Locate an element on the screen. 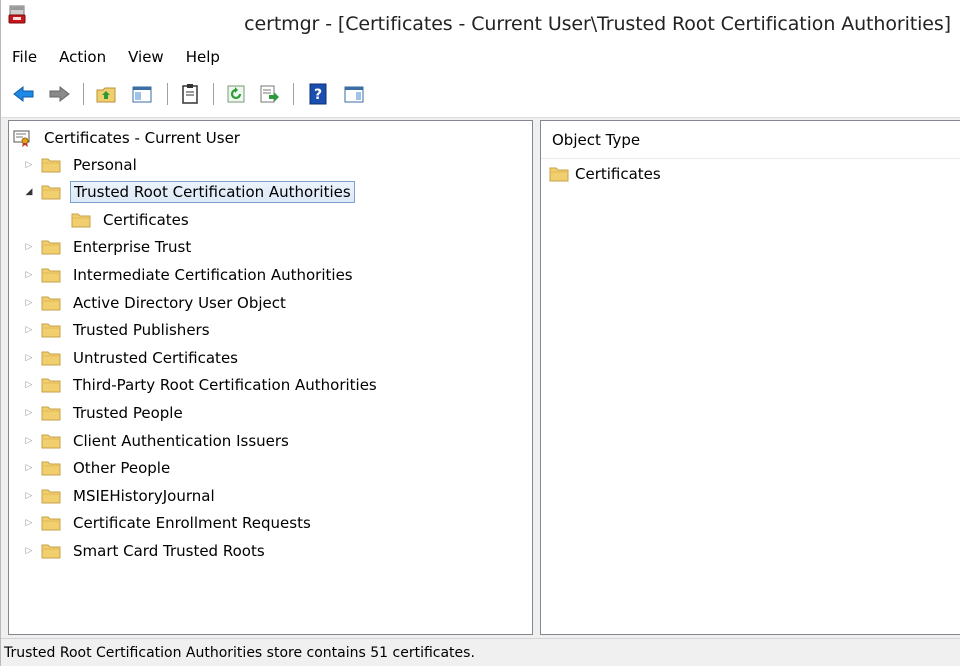 This screenshot has width=960, height=666. tree-item: ▷ Smart Card Trusted Roots is located at coordinates (145, 550).